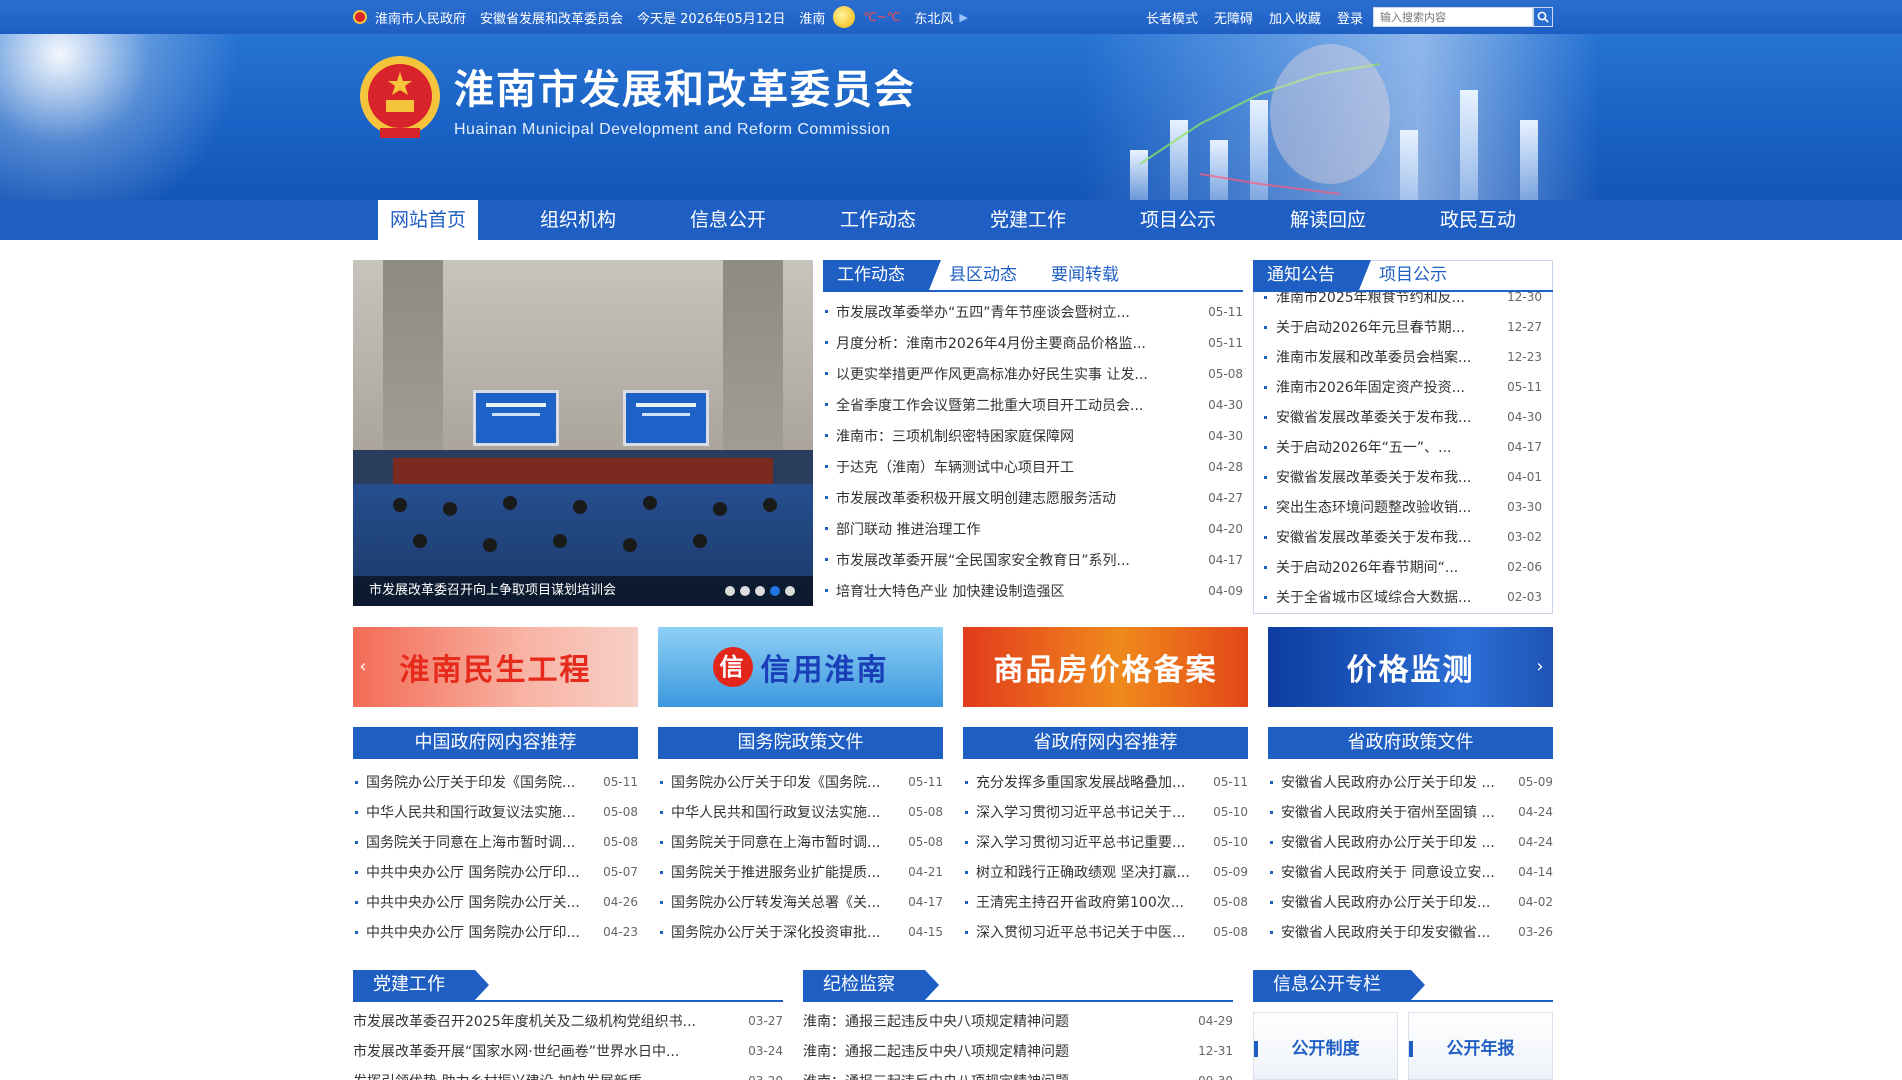 This screenshot has height=1080, width=1902. I want to click on news-item: 于达克（淮南）车辆测试中心项目开工 04-28, so click(1033, 466).